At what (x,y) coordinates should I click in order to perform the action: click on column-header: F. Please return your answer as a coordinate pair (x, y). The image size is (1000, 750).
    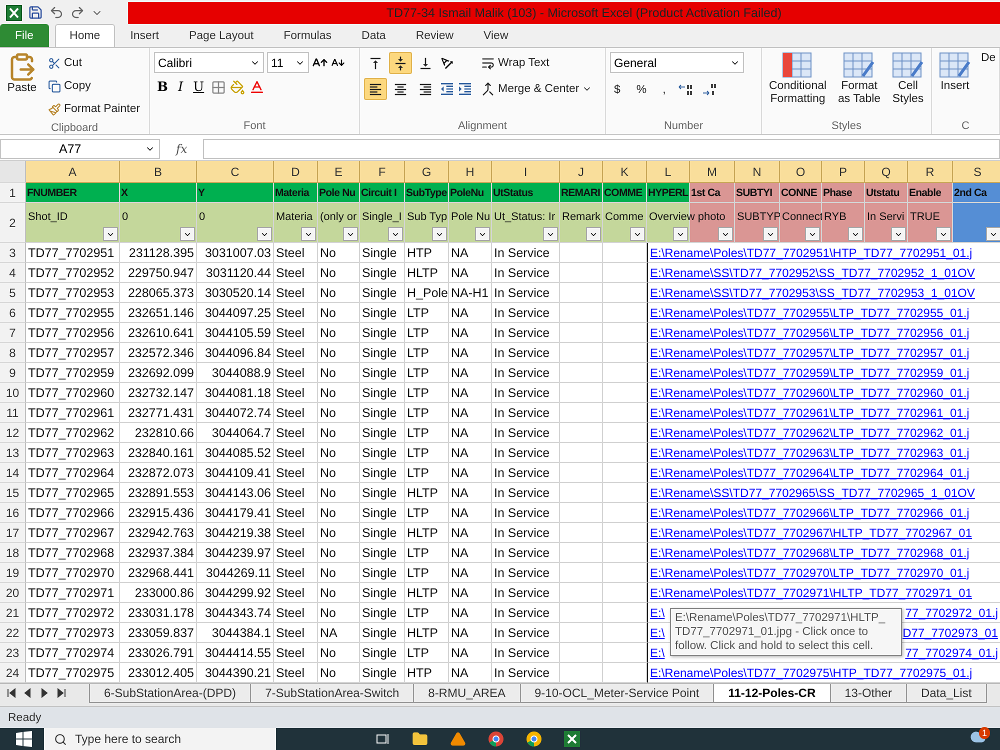
    Looking at the image, I should click on (382, 172).